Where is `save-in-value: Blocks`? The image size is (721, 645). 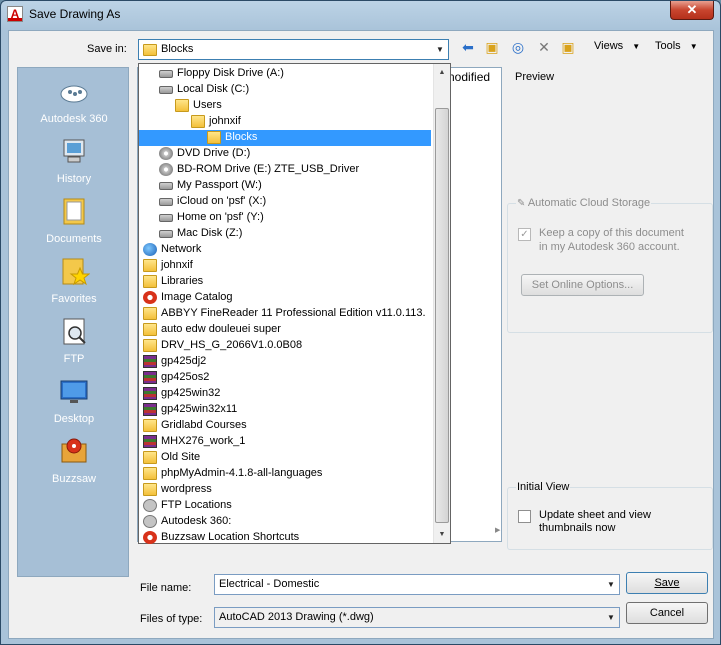 save-in-value: Blocks is located at coordinates (177, 49).